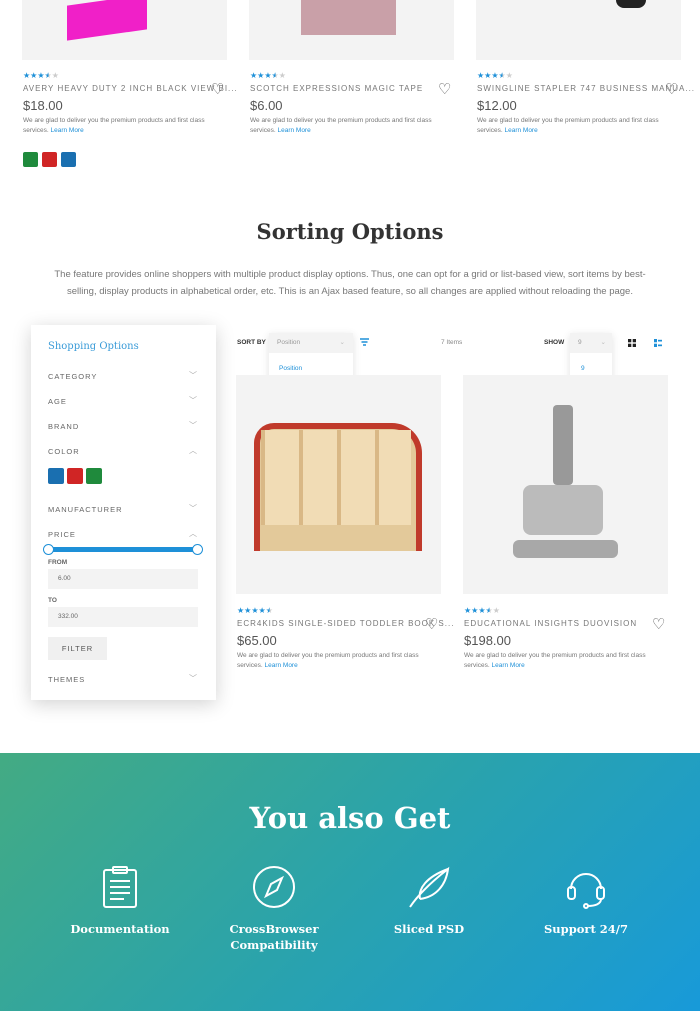 The image size is (700, 1011). I want to click on feature-item: Sliced PSD, so click(429, 901).